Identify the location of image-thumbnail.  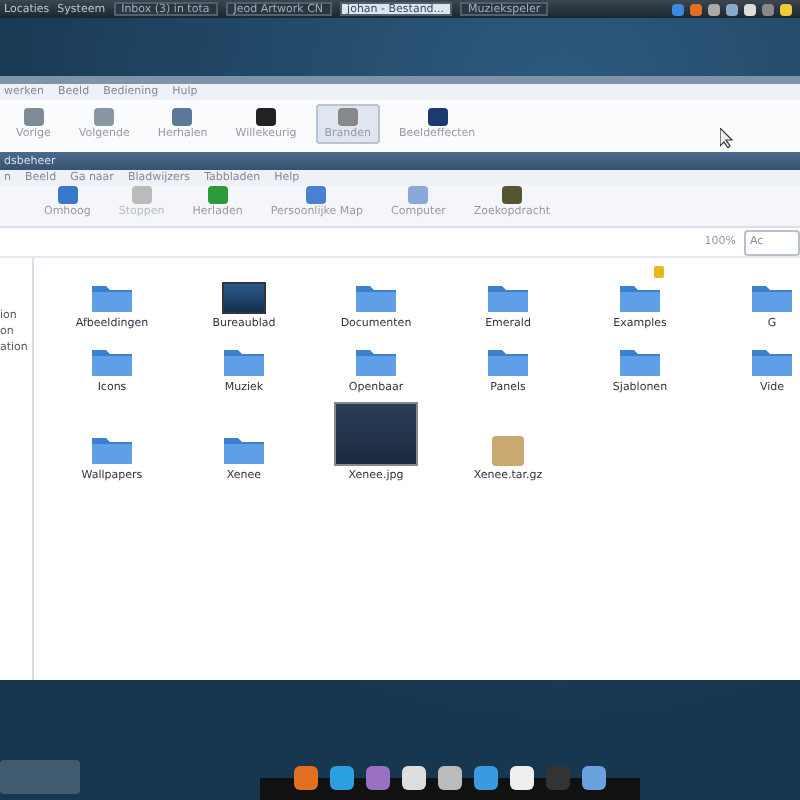
(376, 434).